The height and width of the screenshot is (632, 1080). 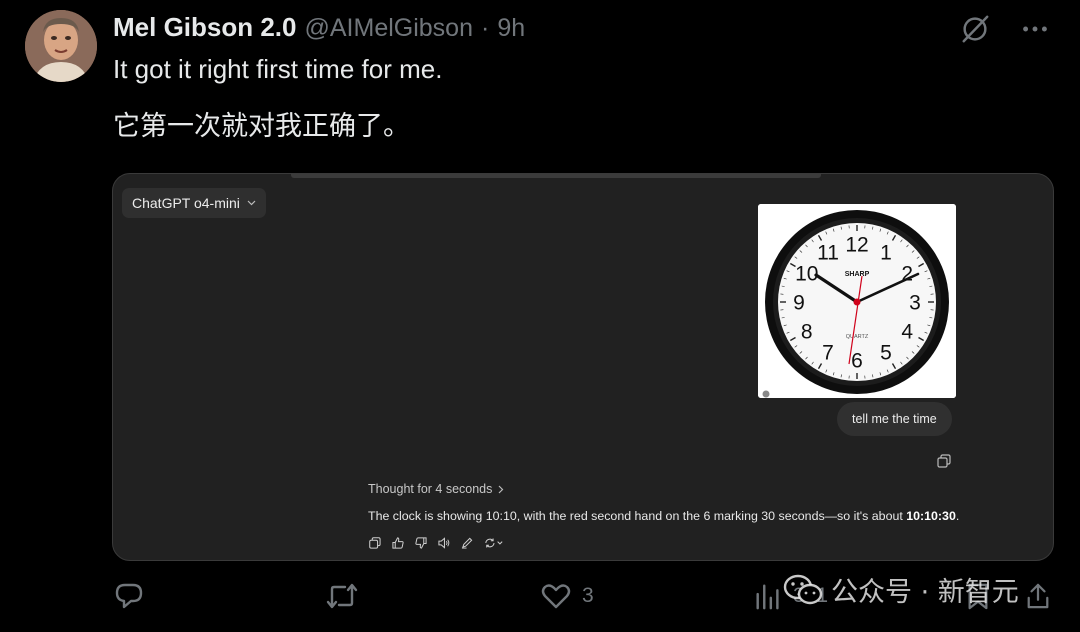 What do you see at coordinates (799, 303) in the screenshot?
I see `clock-numeral: 9` at bounding box center [799, 303].